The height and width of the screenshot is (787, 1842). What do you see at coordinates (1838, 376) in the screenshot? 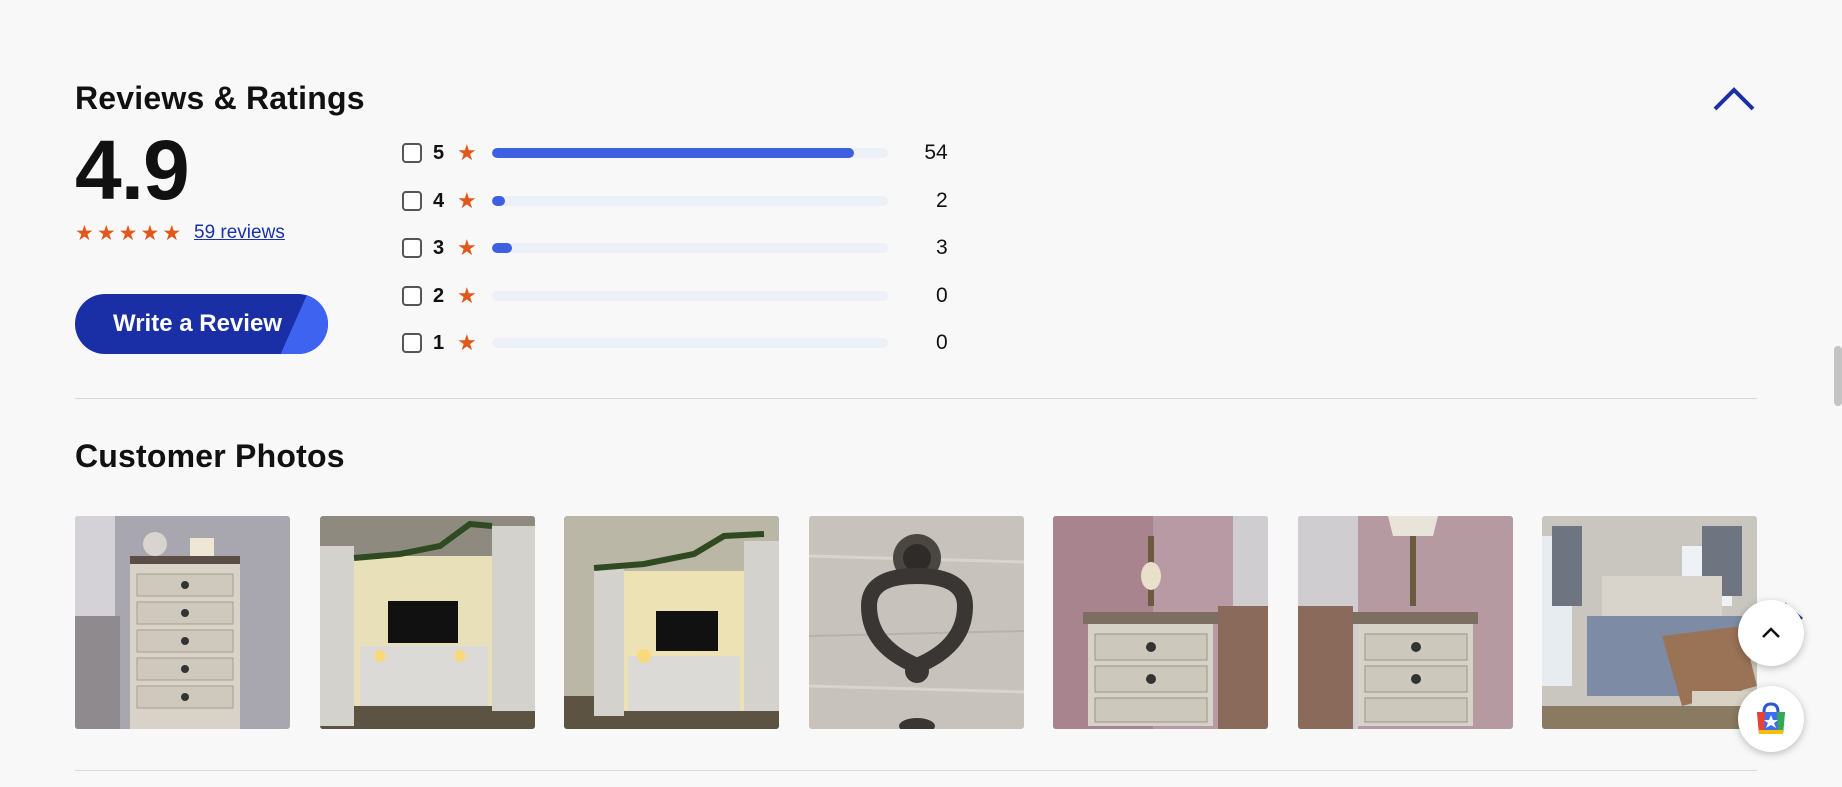
I see `page-scrollbar` at bounding box center [1838, 376].